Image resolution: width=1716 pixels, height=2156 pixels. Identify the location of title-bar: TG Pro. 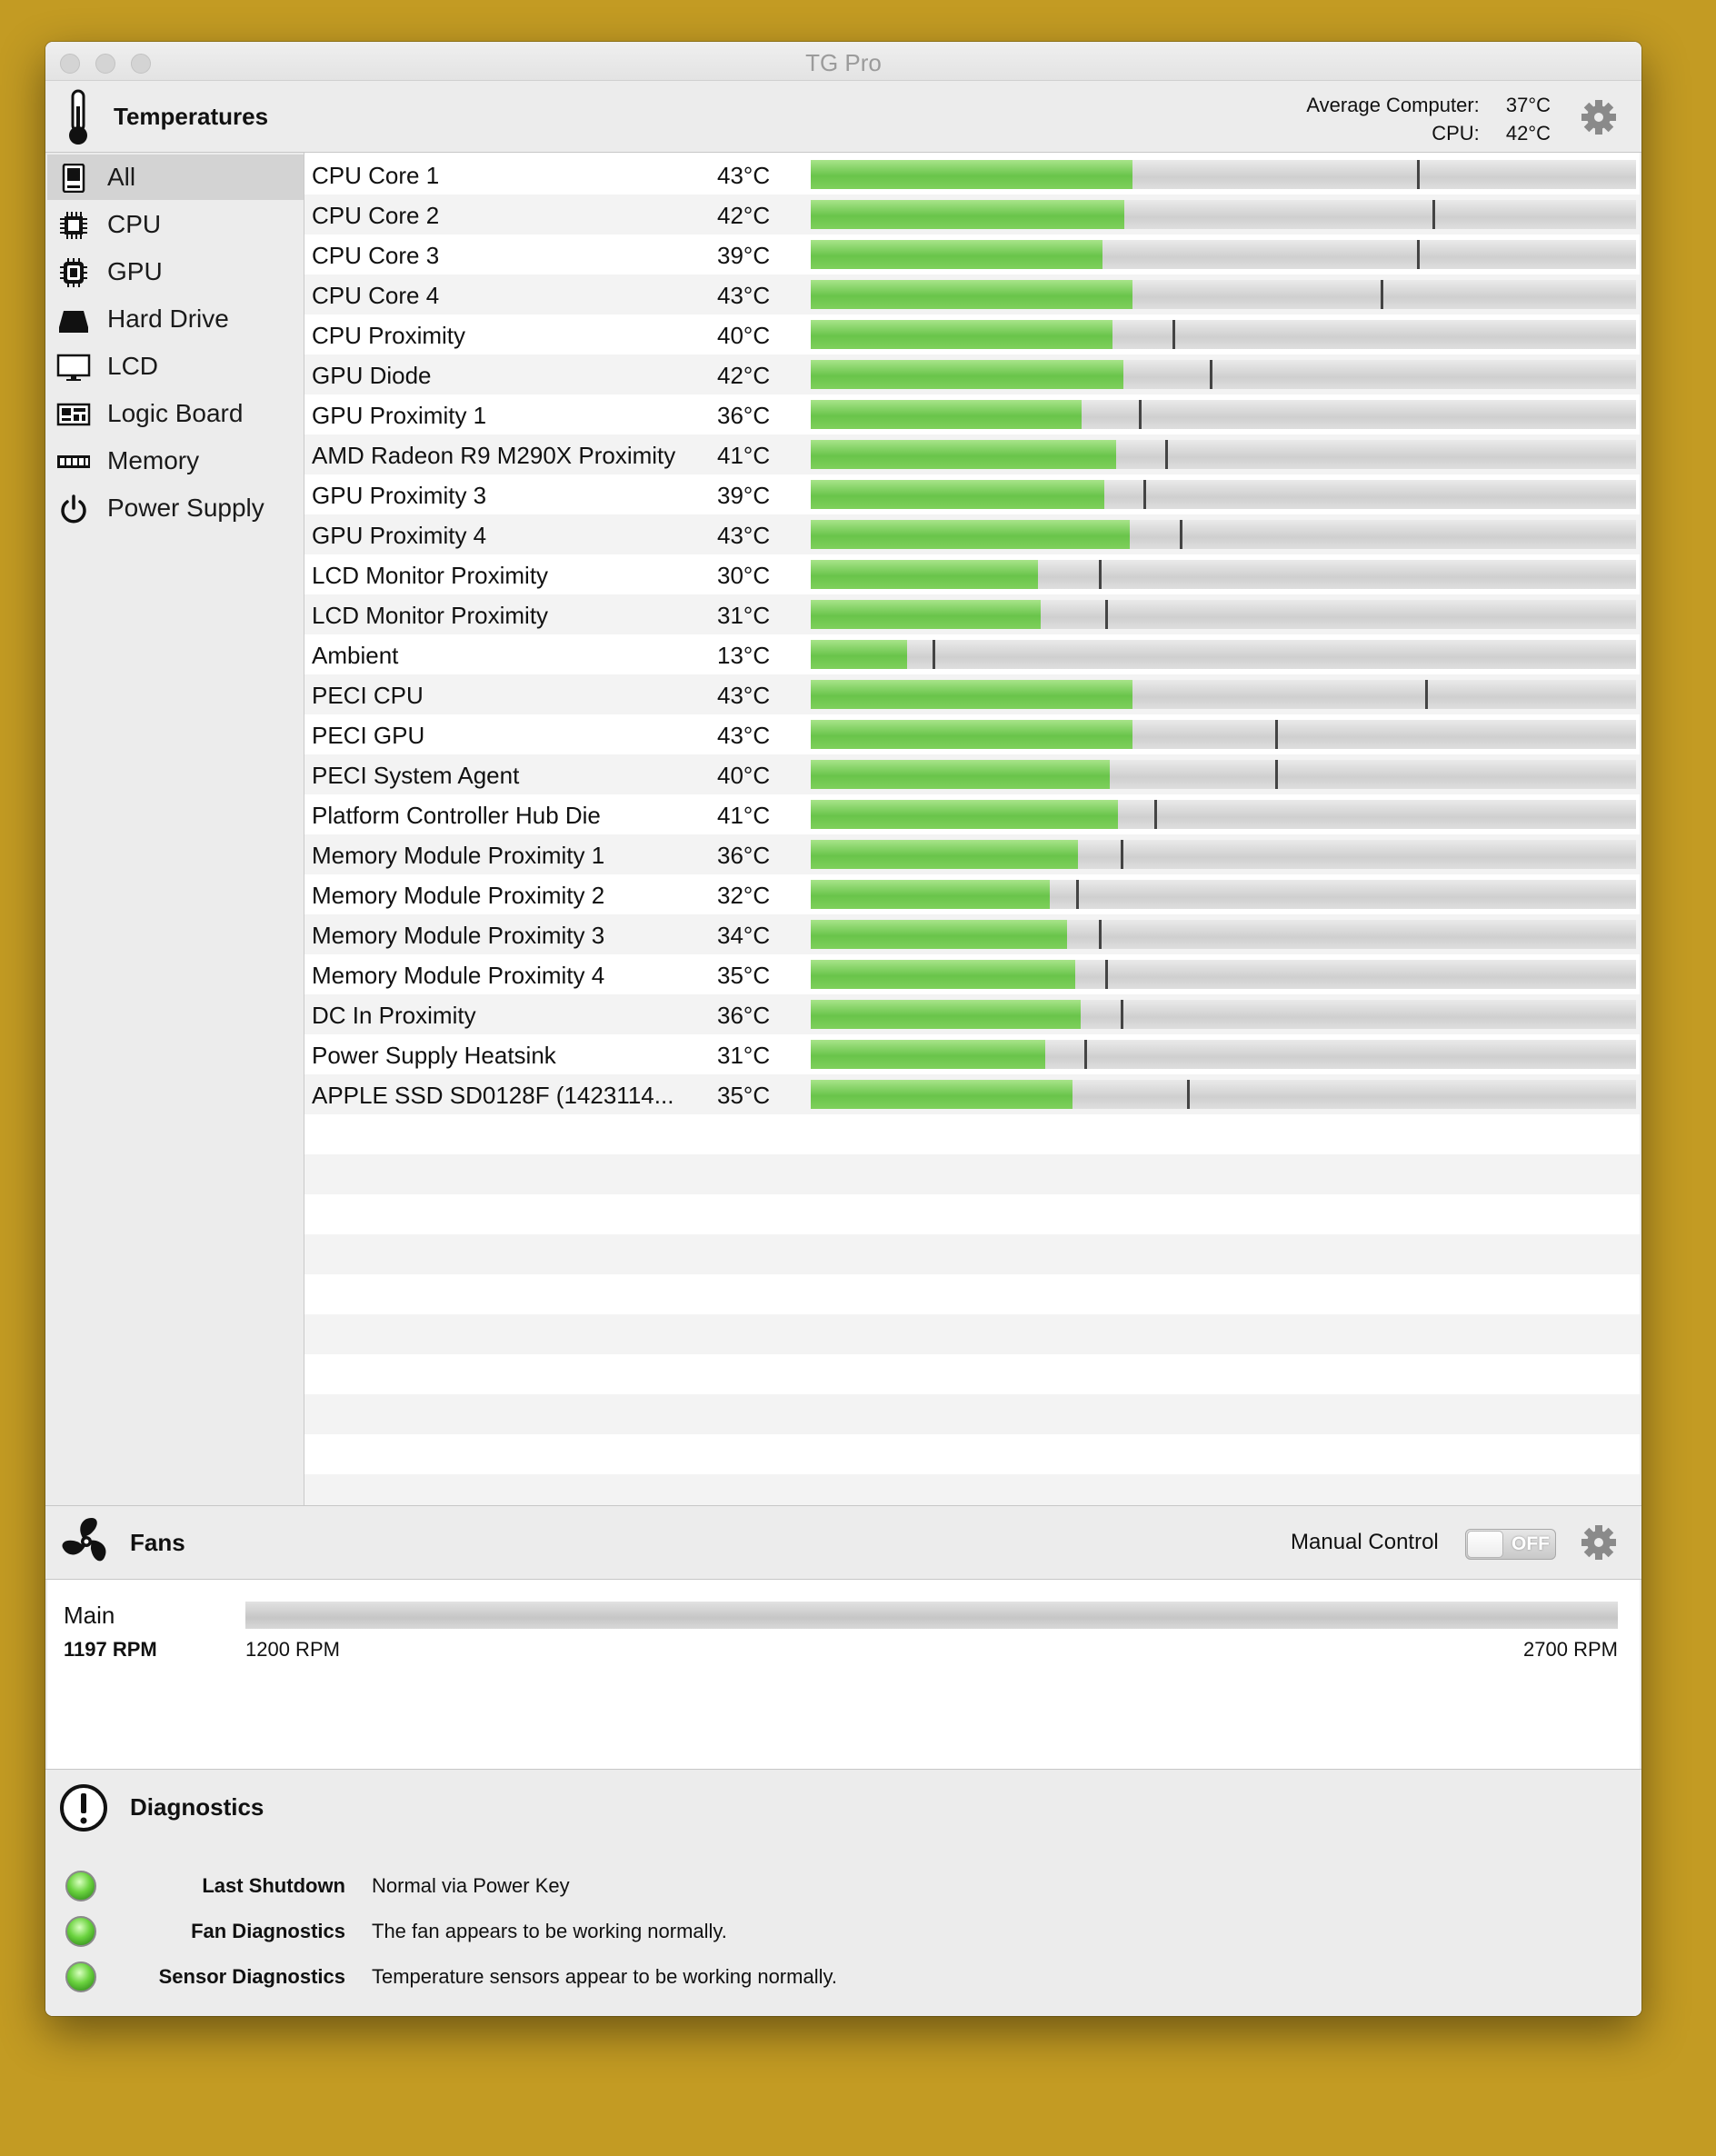
(843, 61).